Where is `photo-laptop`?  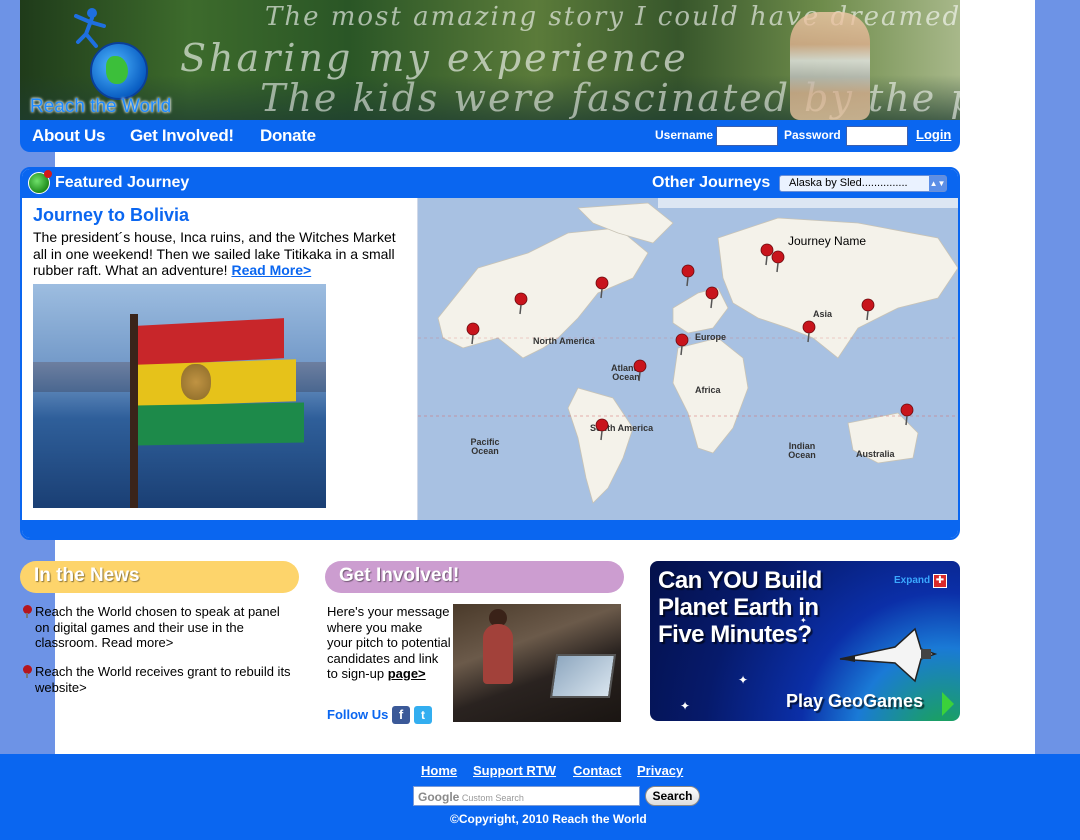
photo-laptop is located at coordinates (583, 676).